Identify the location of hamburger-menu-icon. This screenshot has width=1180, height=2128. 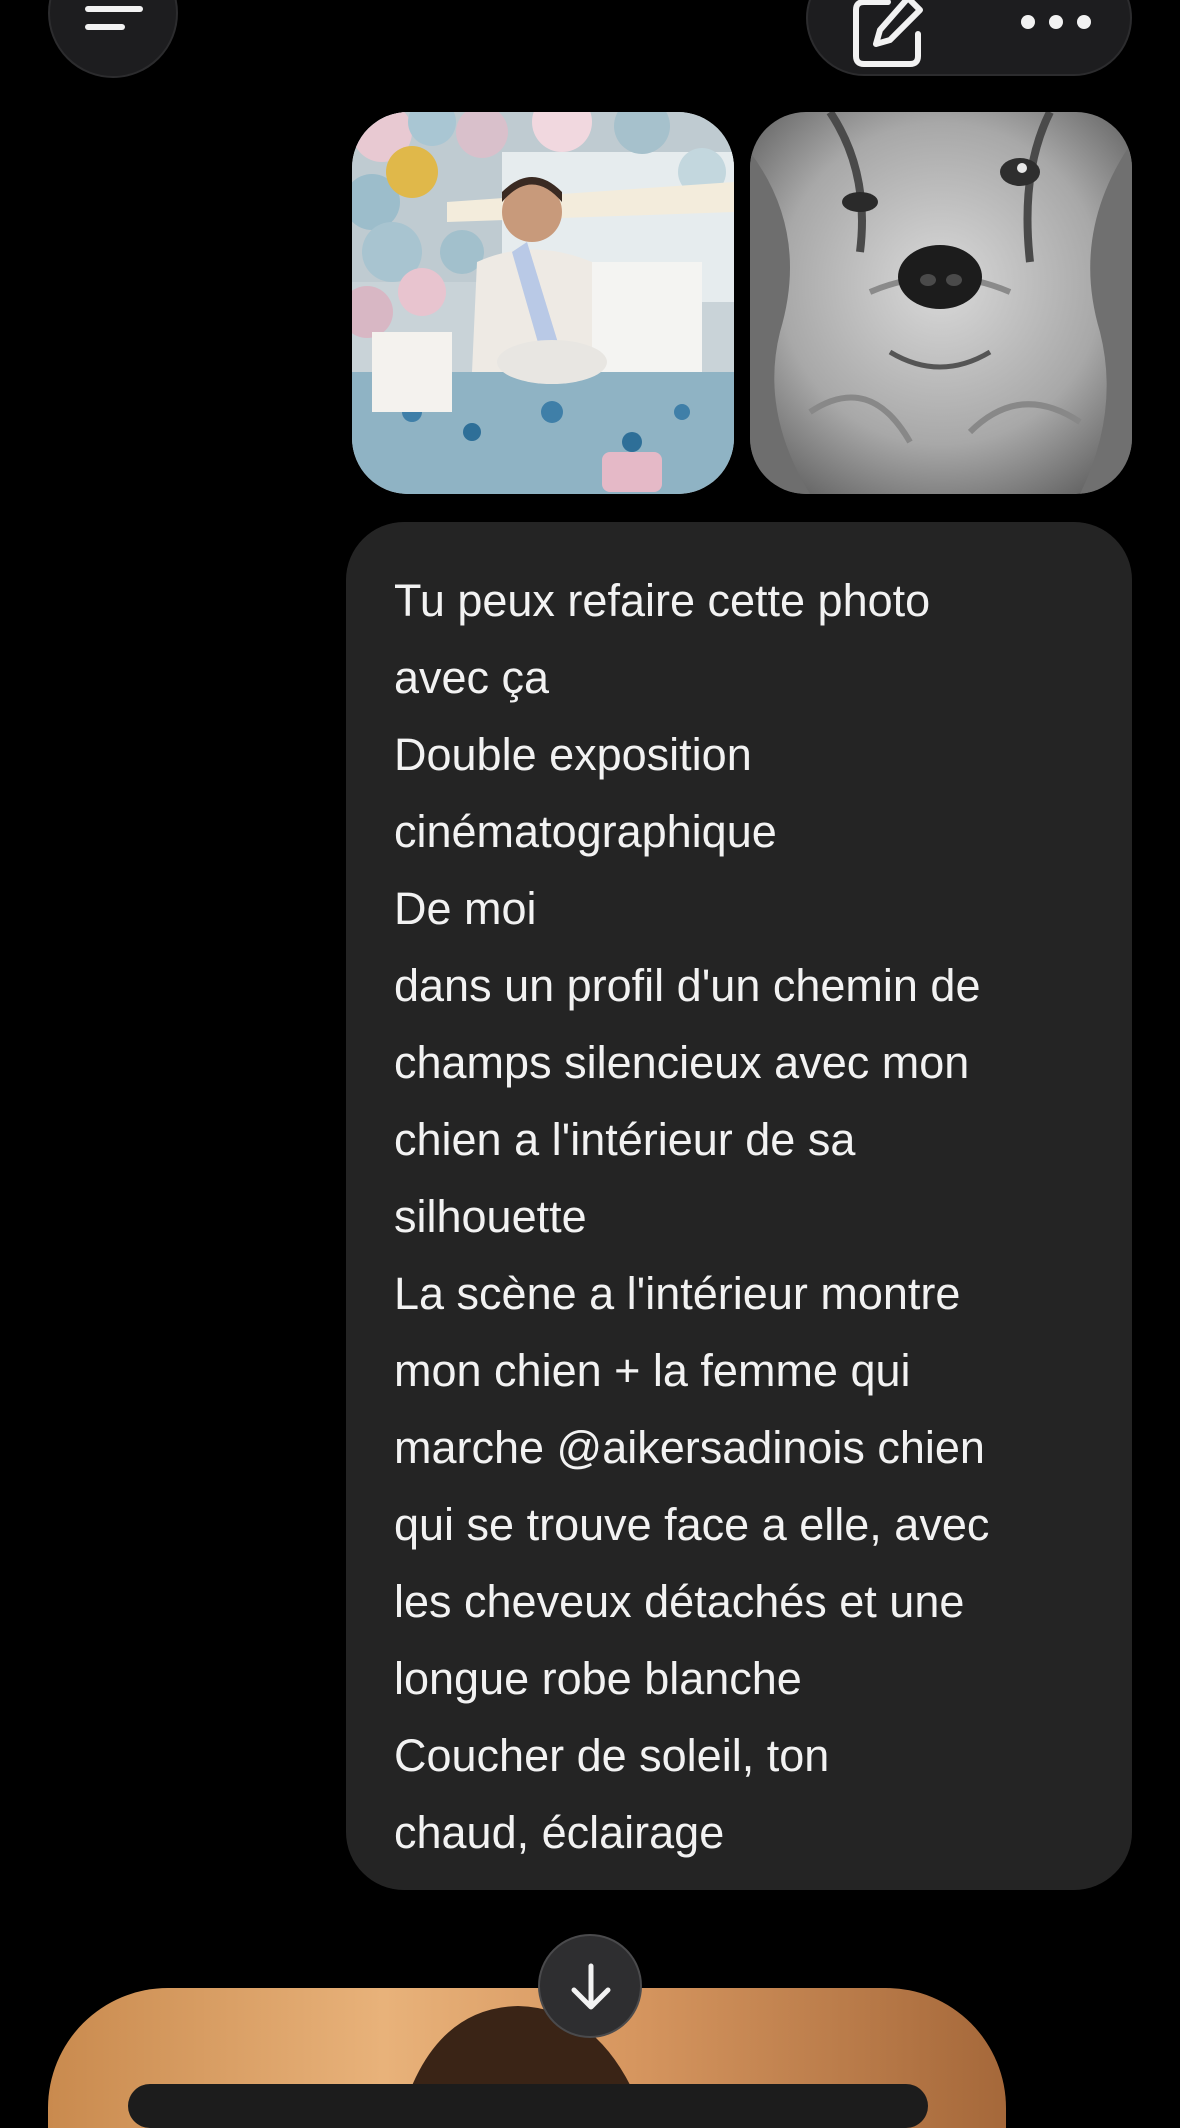
(114, 9).